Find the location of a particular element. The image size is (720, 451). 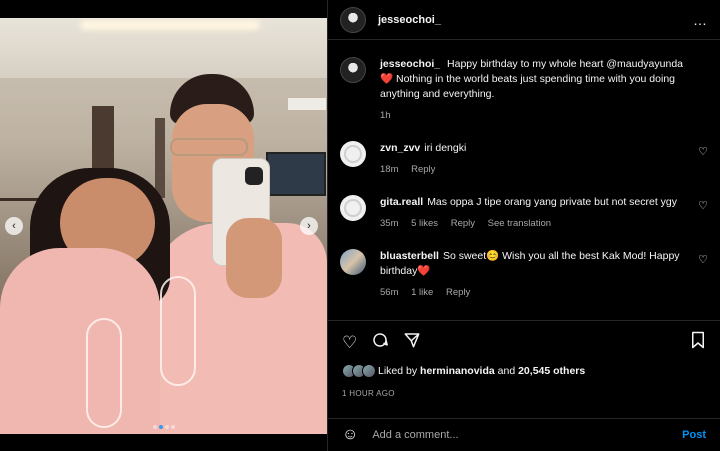

liker-avatars is located at coordinates (359, 371).